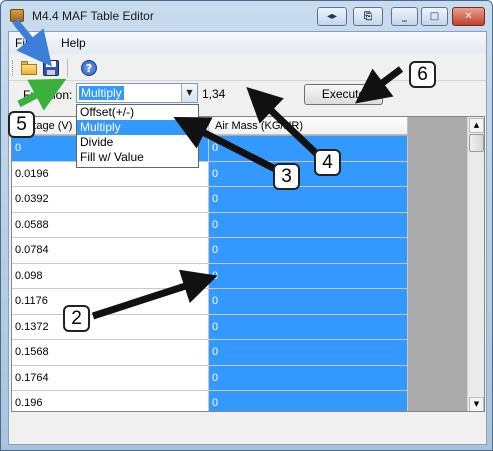 The width and height of the screenshot is (493, 451). I want to click on arrow-blue-to-save, so click(32, 42).